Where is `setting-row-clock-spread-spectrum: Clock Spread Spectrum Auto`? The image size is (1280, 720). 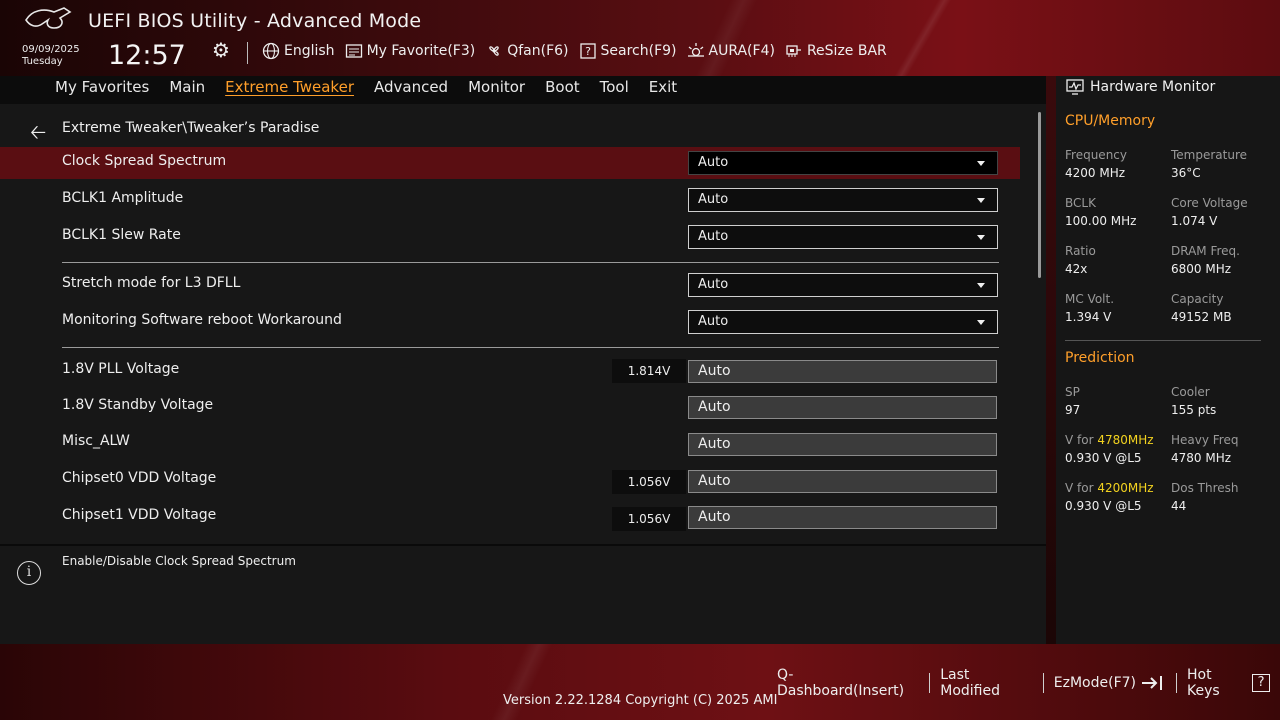
setting-row-clock-spread-spectrum: Clock Spread Spectrum Auto is located at coordinates (510, 163).